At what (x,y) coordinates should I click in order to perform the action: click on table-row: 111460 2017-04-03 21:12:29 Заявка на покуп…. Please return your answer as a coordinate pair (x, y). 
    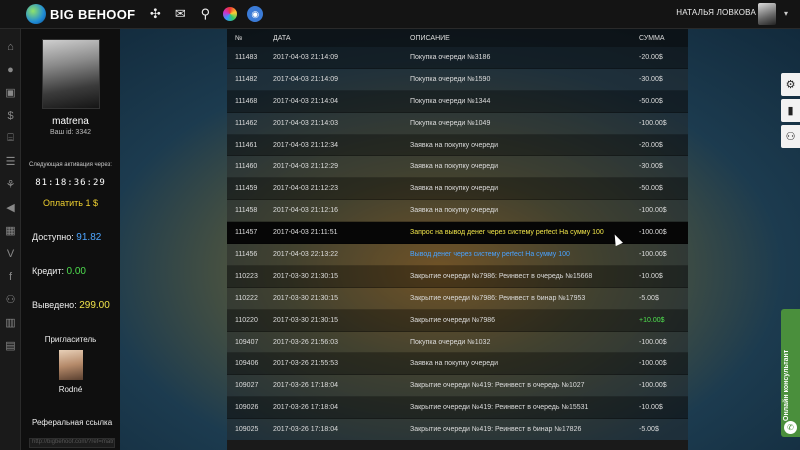
    Looking at the image, I should click on (457, 167).